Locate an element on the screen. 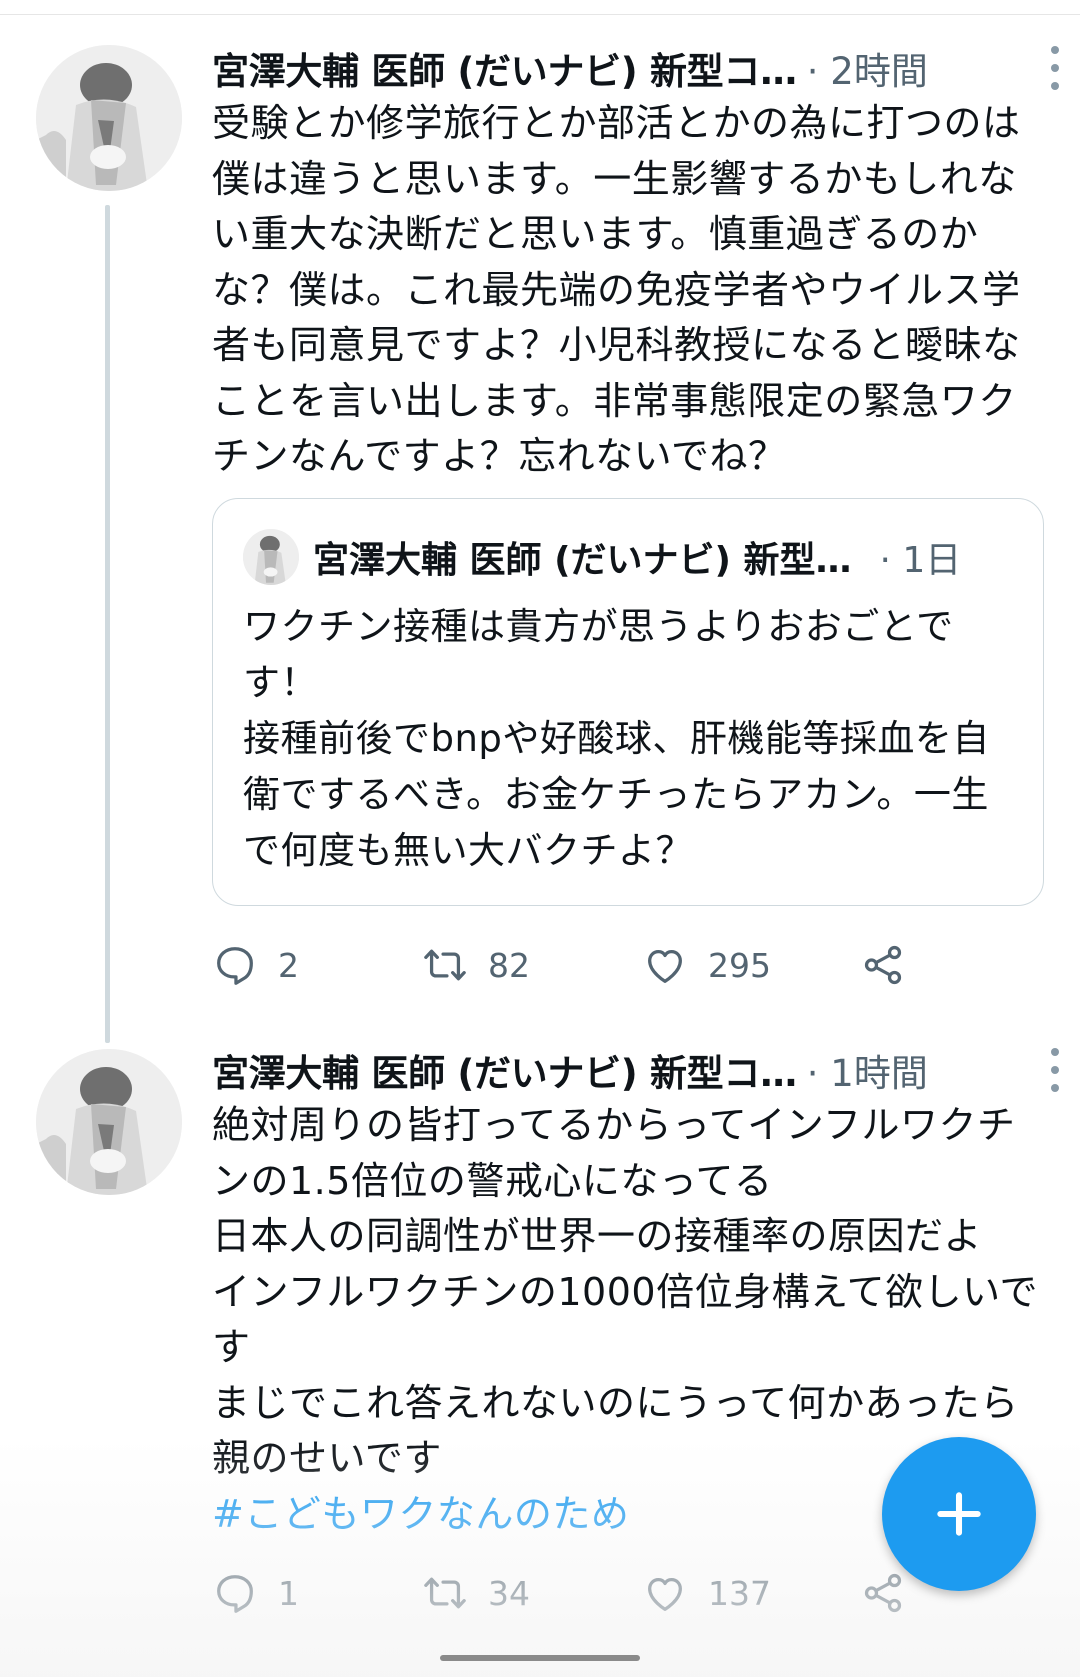  reply-button: 2 is located at coordinates (255, 965).